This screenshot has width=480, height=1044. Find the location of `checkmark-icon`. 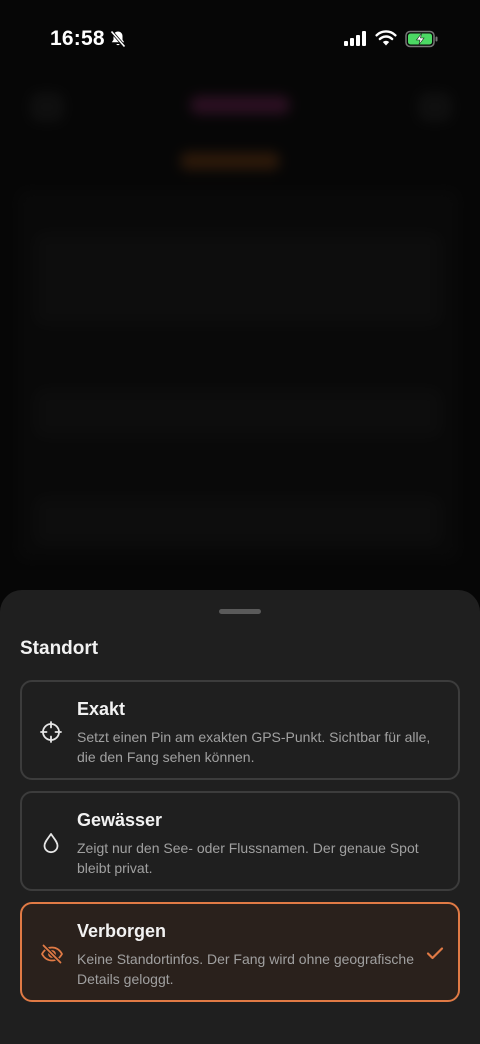

checkmark-icon is located at coordinates (435, 953).